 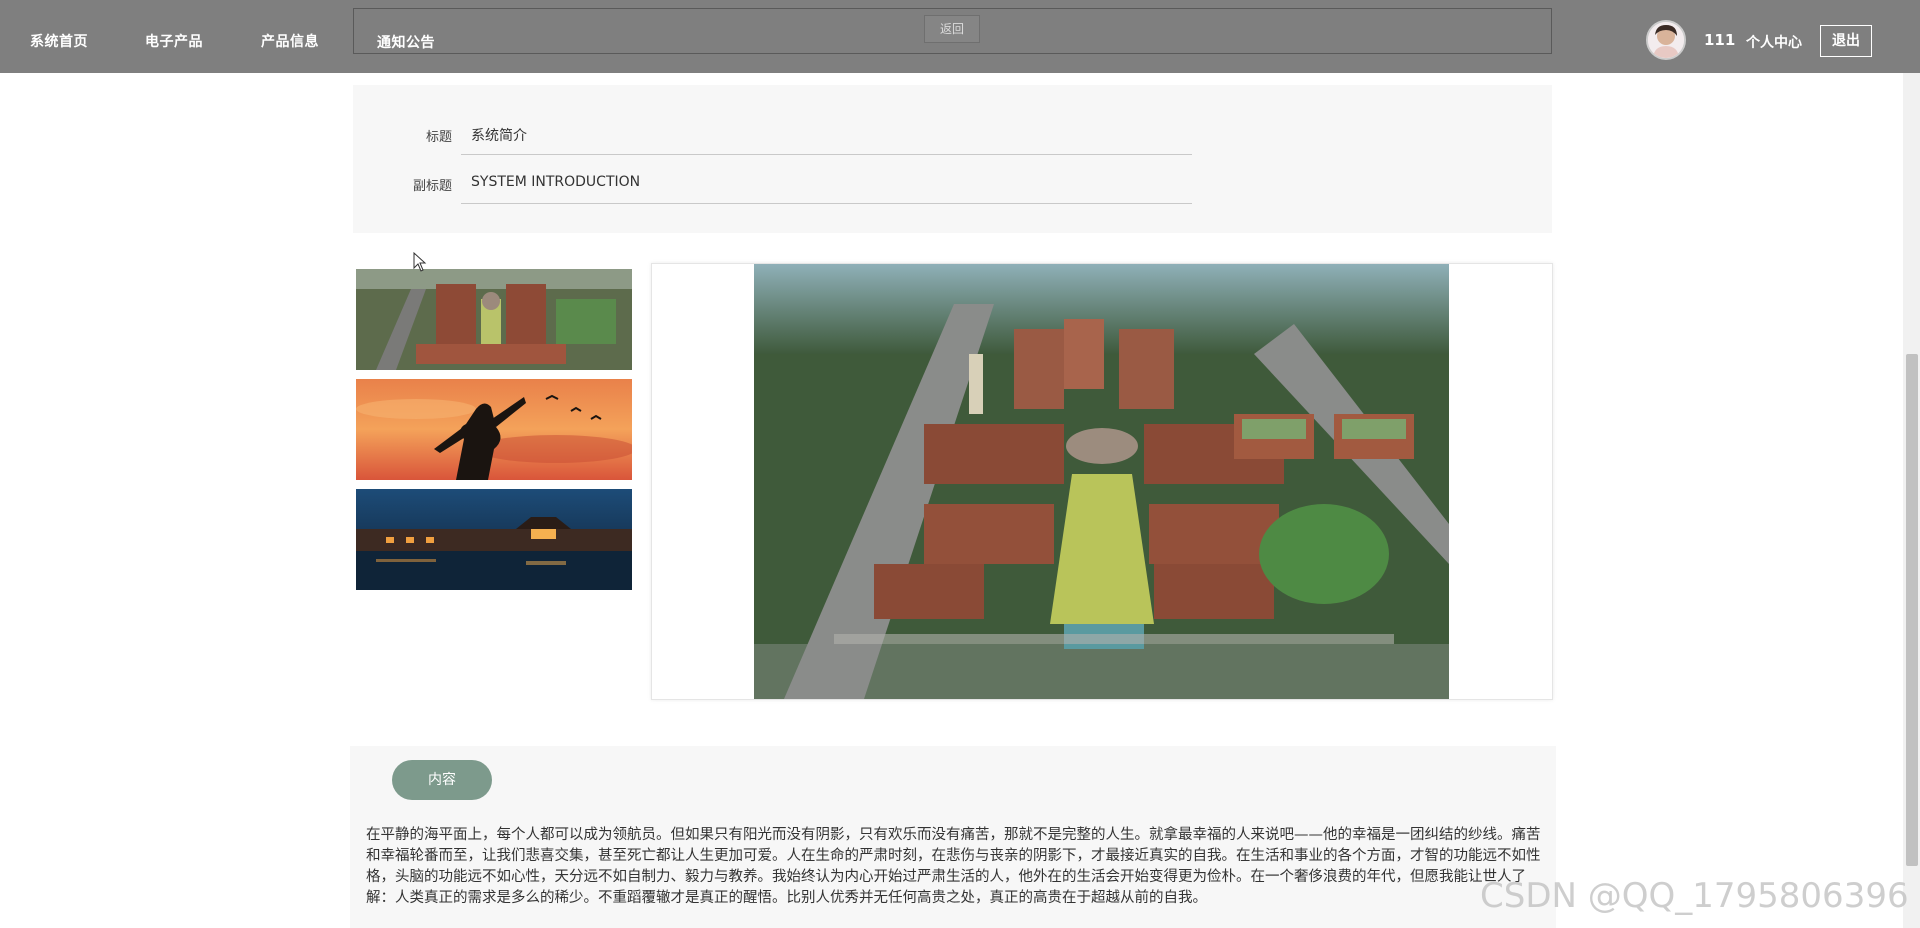 I want to click on silhouette-thumbnail-image, so click(x=494, y=429).